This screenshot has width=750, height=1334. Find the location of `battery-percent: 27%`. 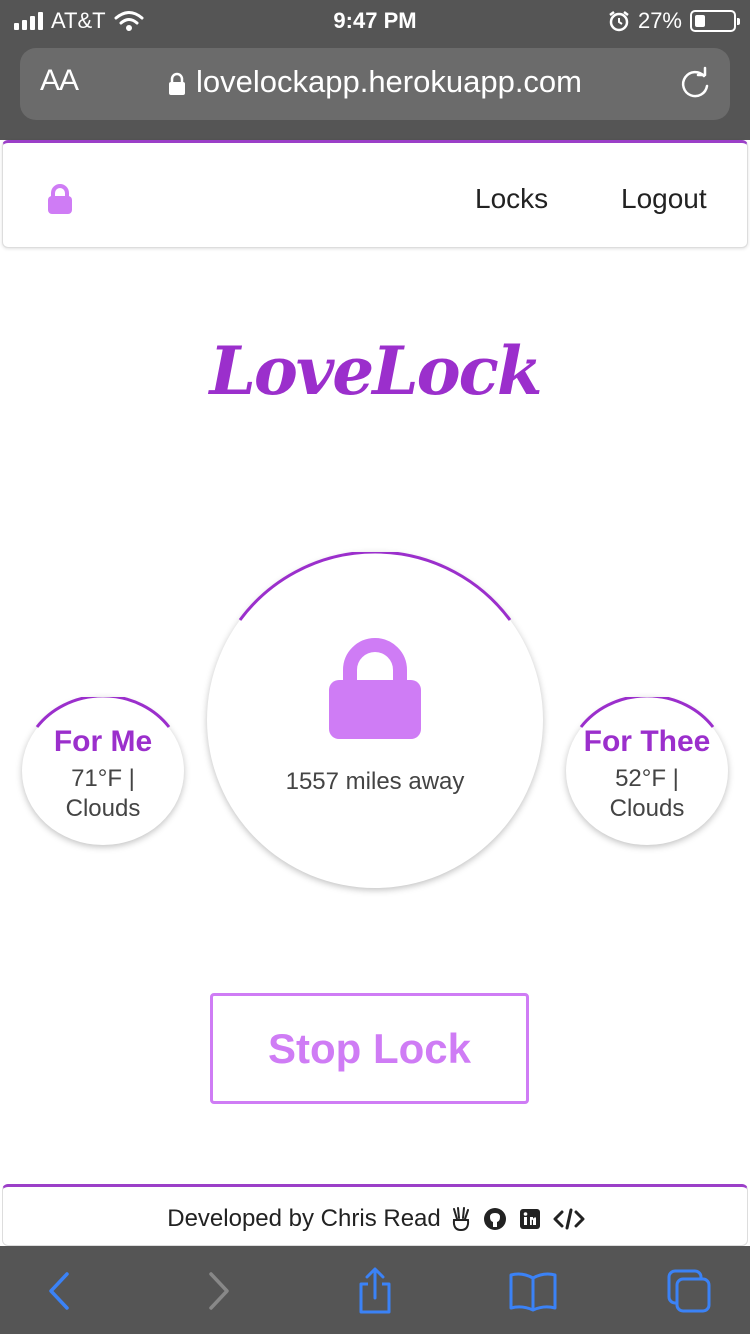

battery-percent: 27% is located at coordinates (659, 20).